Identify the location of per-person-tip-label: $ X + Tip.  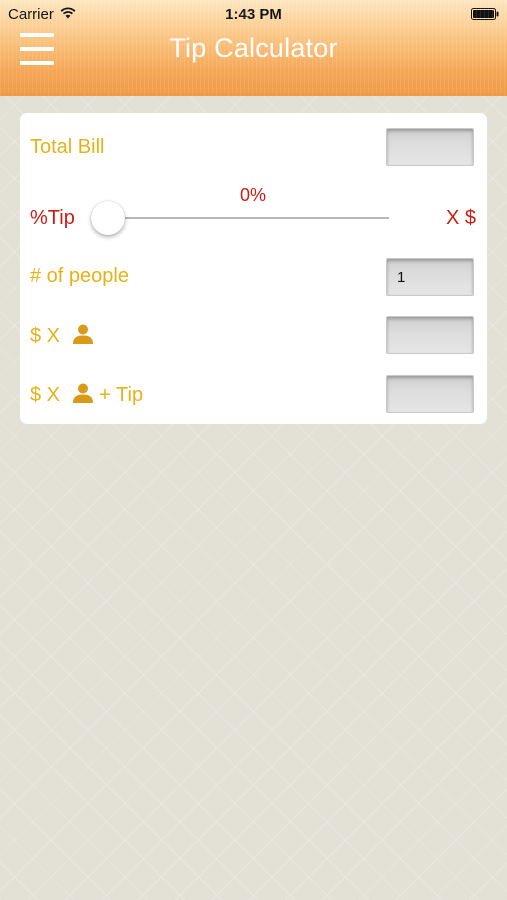
(86, 394).